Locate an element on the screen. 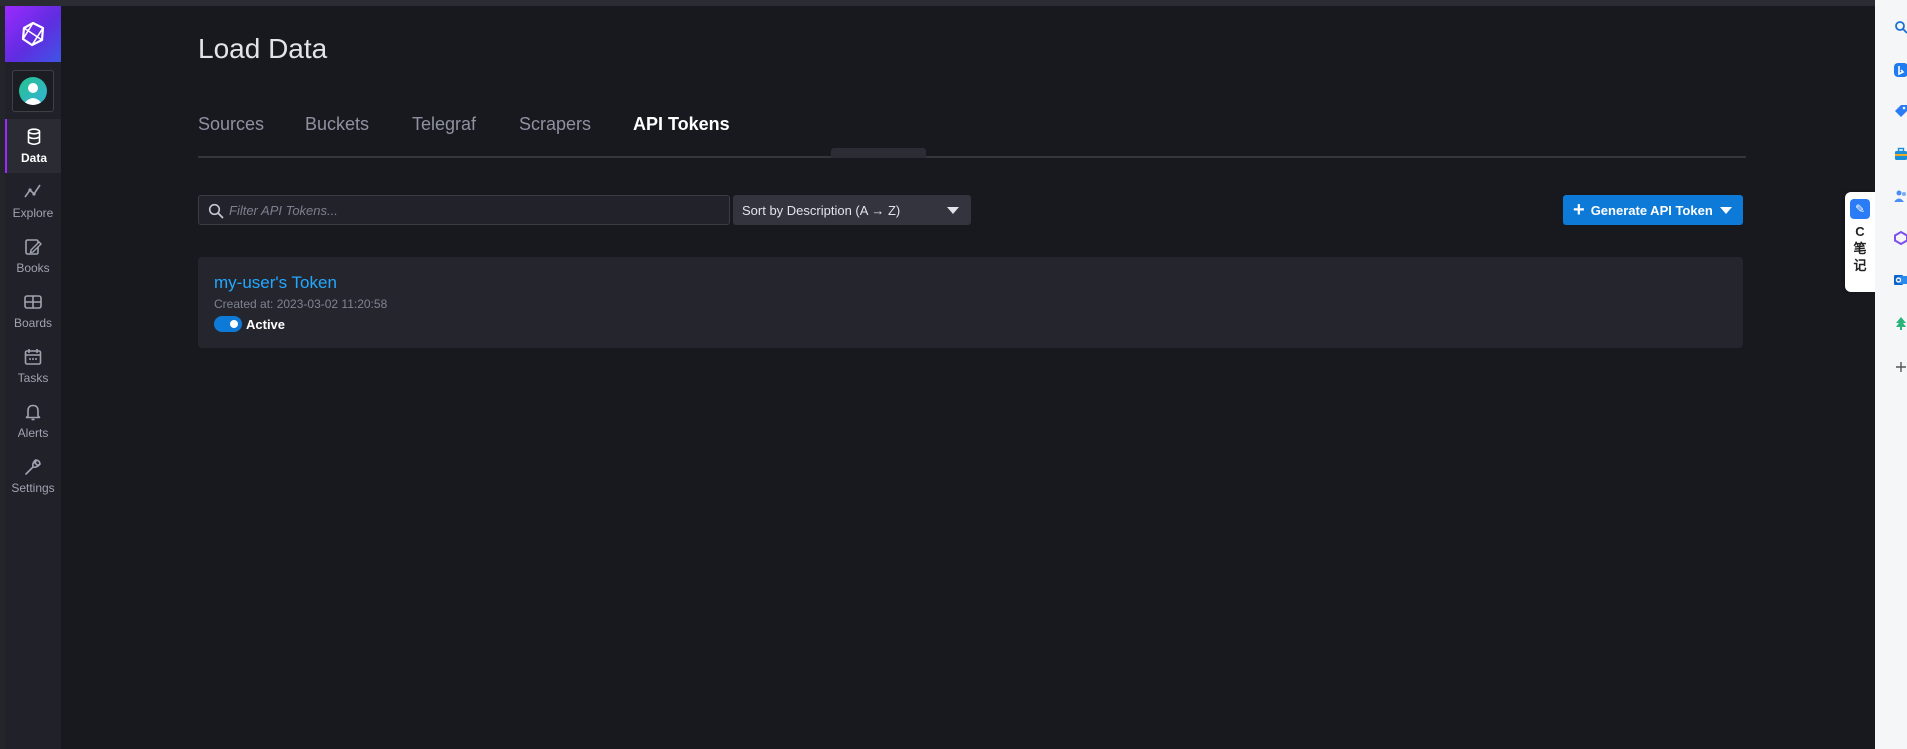 This screenshot has width=1907, height=749. nav-item-alerts: Alerts is located at coordinates (33, 421).